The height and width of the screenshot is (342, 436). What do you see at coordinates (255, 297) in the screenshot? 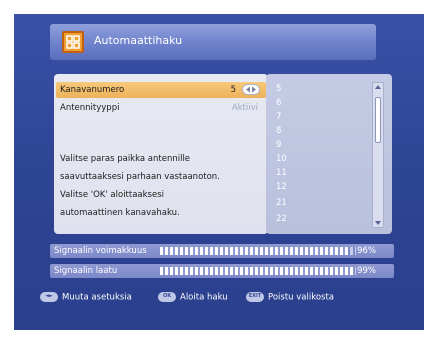
I see `exit-key-icon: EXIT` at bounding box center [255, 297].